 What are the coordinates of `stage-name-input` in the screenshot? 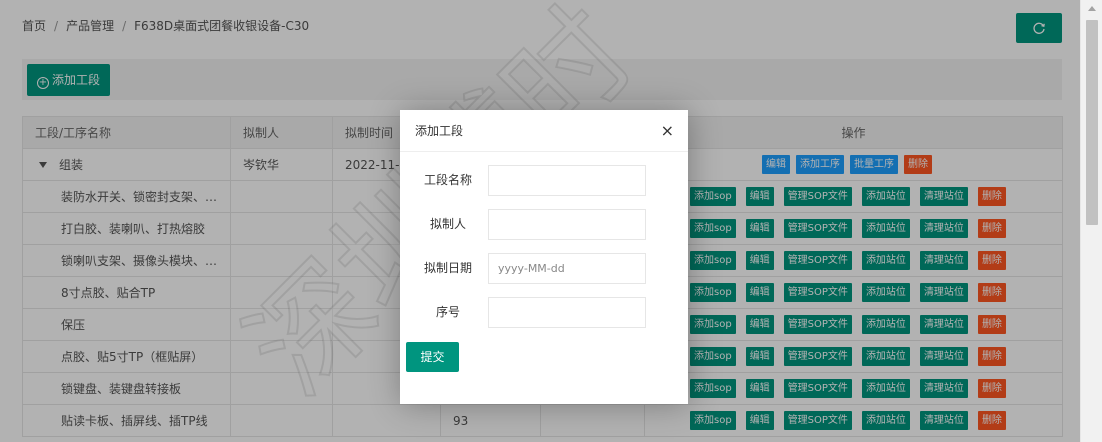 It's located at (567, 180).